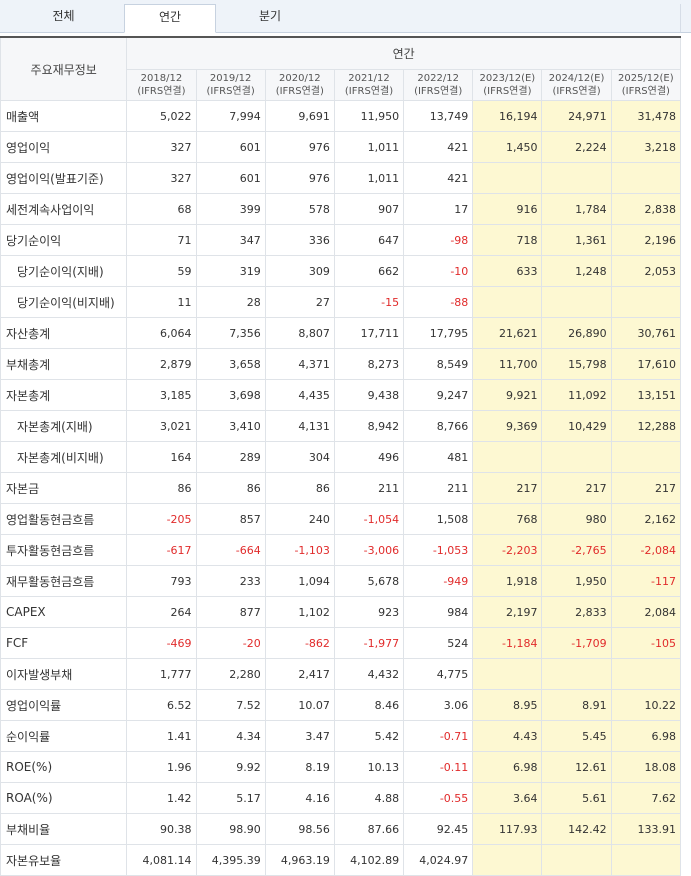  Describe the element at coordinates (161, 457) in the screenshot. I see `value-cell: 164` at that location.